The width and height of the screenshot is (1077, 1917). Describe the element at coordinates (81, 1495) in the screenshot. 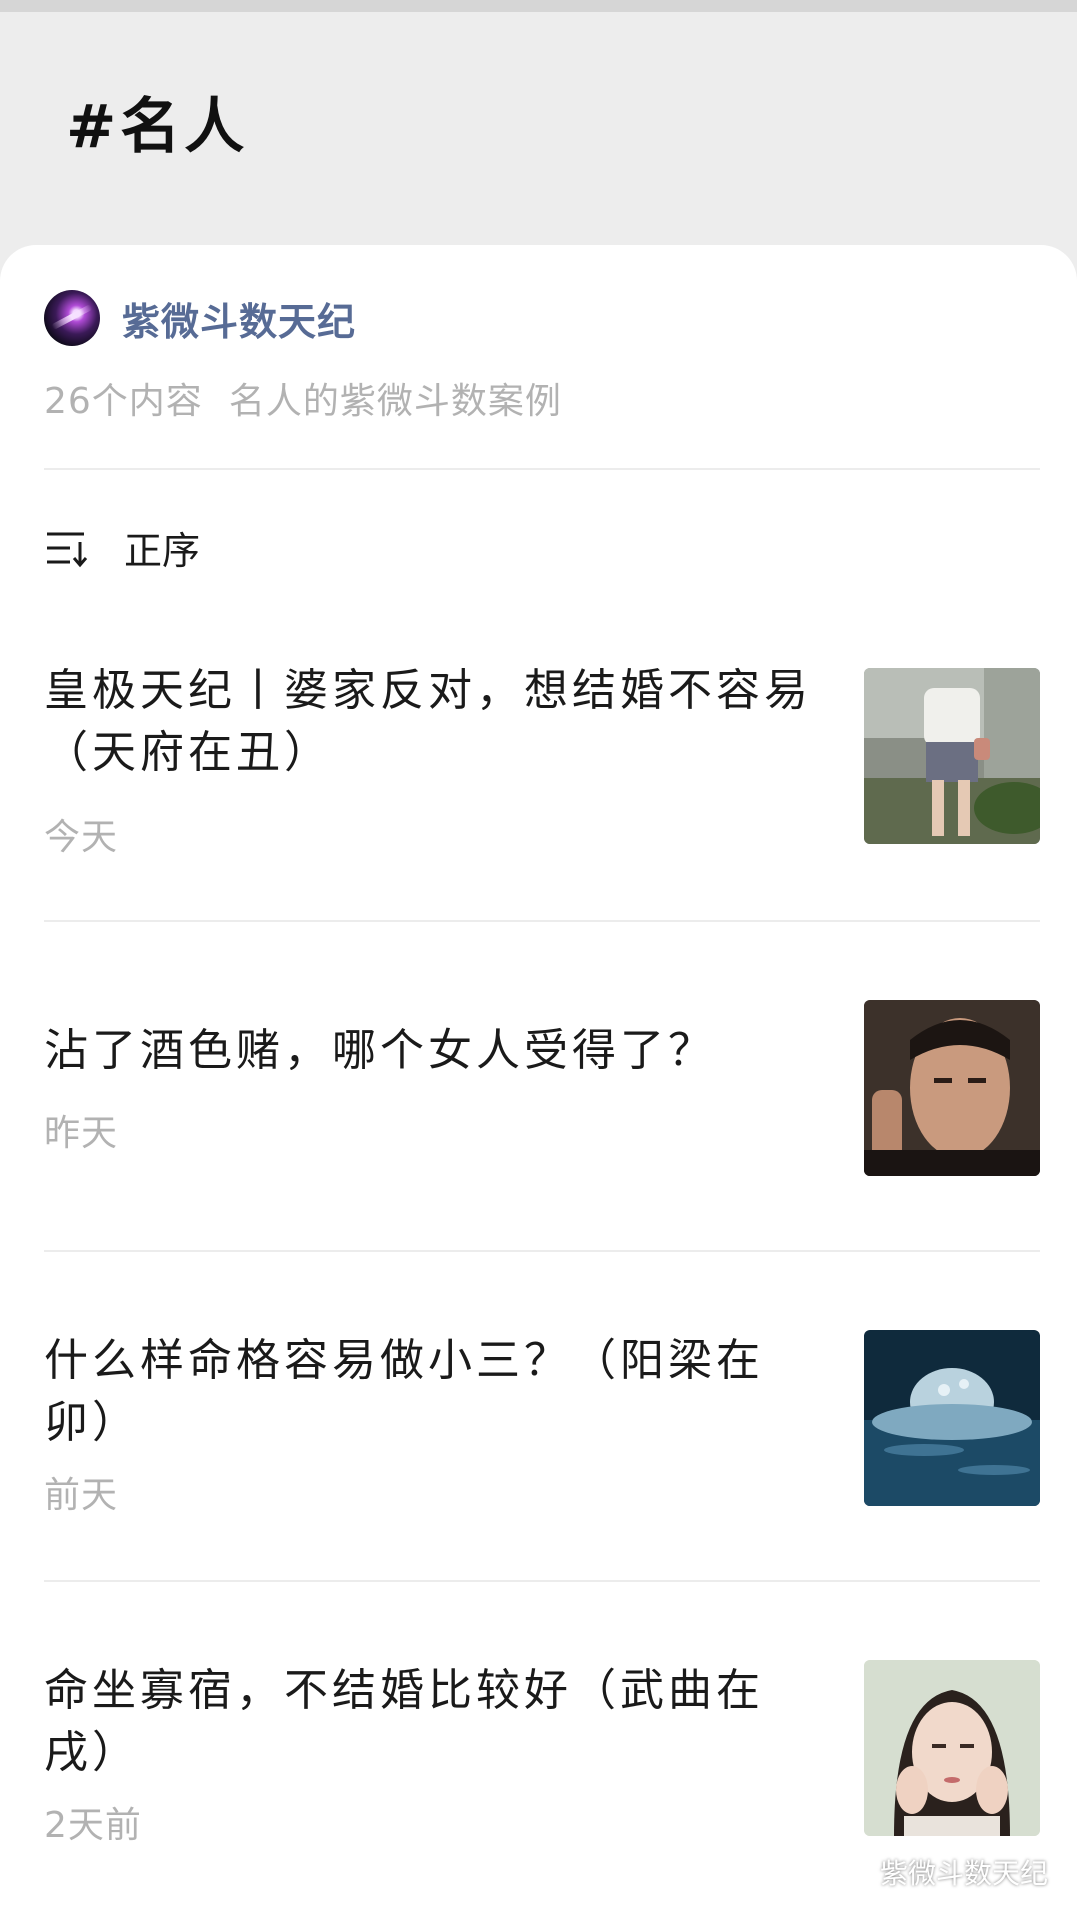

I see `article-date: 前天` at that location.